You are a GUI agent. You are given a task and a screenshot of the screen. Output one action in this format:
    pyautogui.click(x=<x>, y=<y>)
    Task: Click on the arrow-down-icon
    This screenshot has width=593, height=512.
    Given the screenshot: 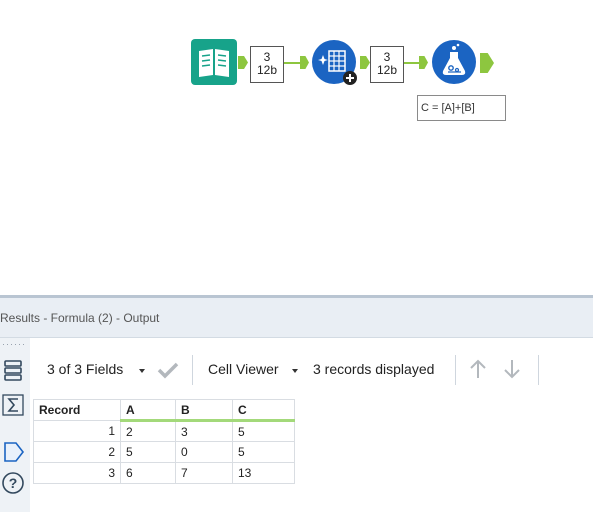 What is the action you would take?
    pyautogui.click(x=512, y=371)
    